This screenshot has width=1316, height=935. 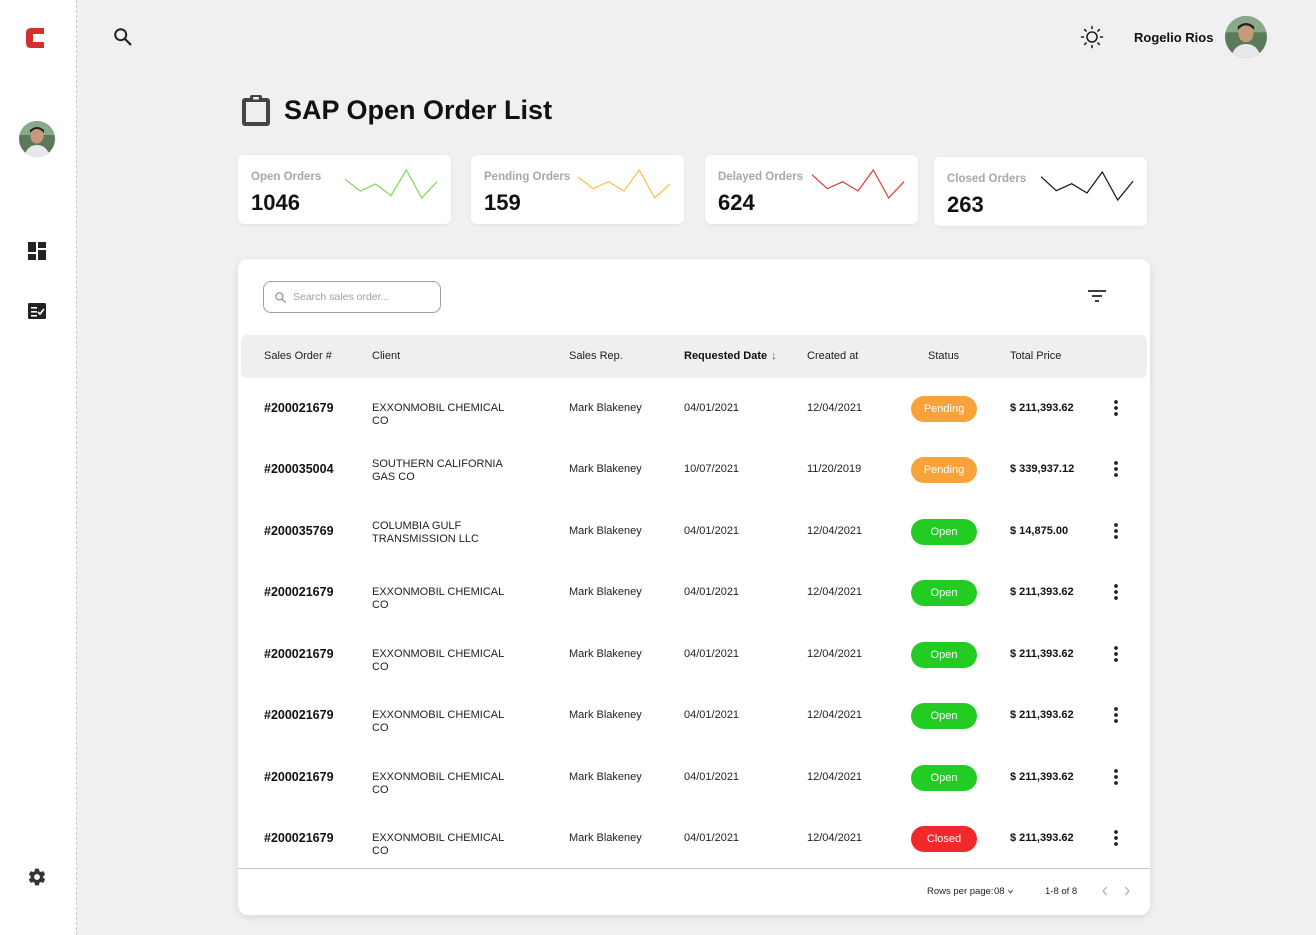 I want to click on sidebar, so click(x=38, y=467).